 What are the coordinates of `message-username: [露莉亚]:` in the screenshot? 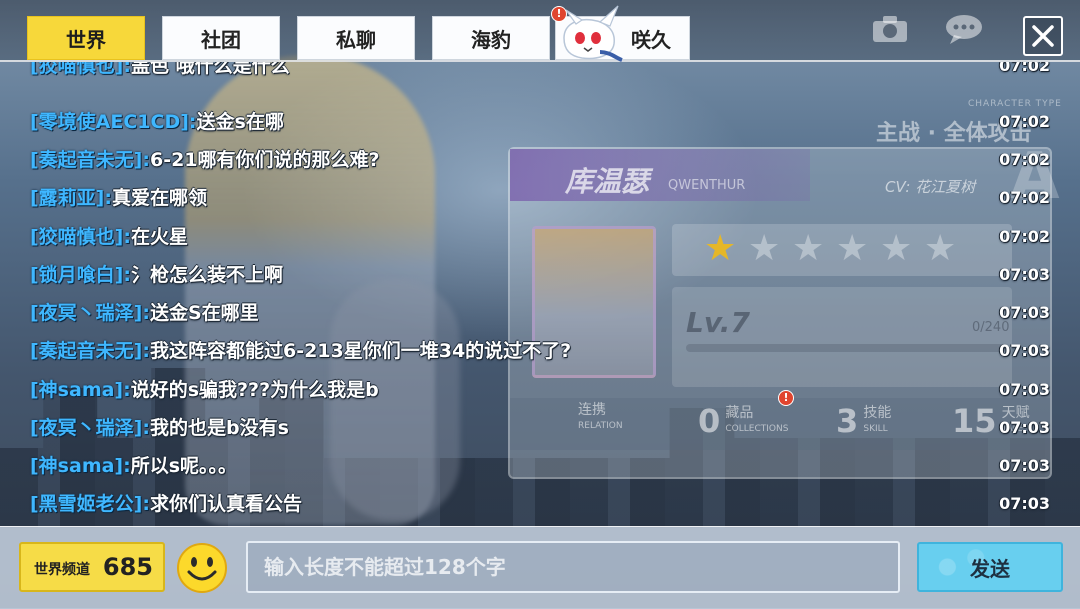 It's located at (71, 198).